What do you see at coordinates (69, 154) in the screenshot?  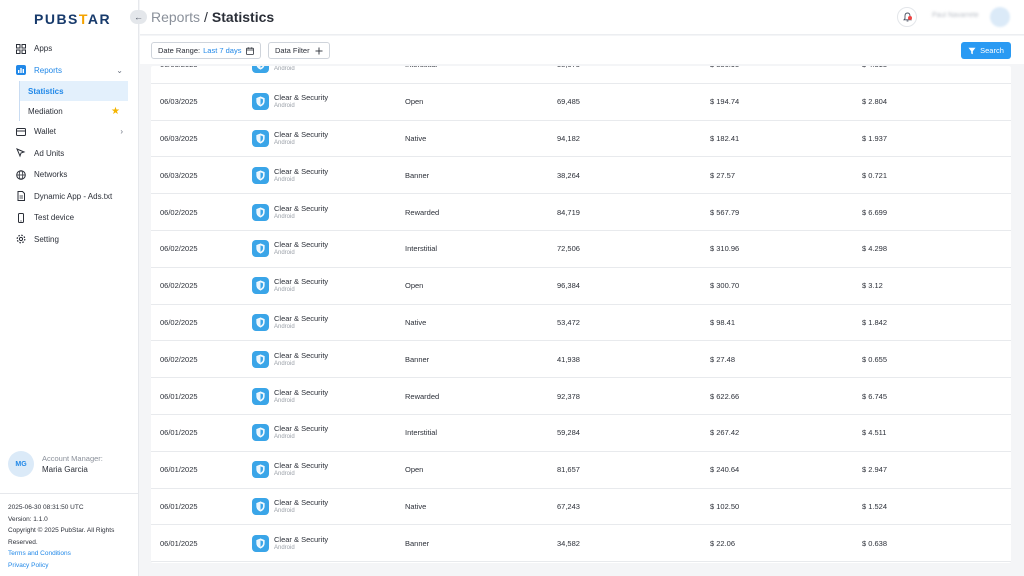 I see `sidebar-item-ad-units: Ad Units` at bounding box center [69, 154].